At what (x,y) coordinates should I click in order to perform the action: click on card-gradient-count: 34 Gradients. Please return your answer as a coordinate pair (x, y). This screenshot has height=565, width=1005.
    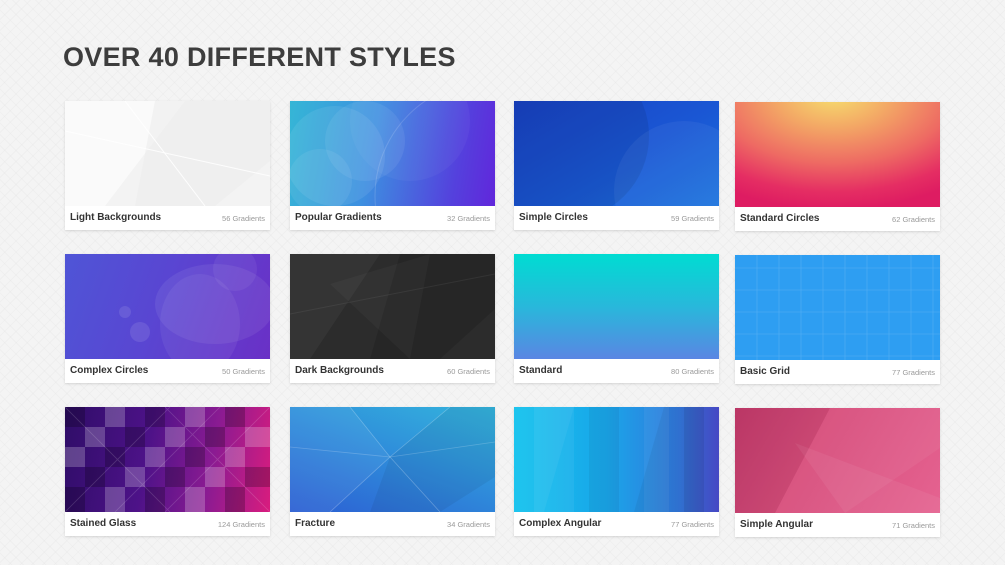
    Looking at the image, I should click on (468, 524).